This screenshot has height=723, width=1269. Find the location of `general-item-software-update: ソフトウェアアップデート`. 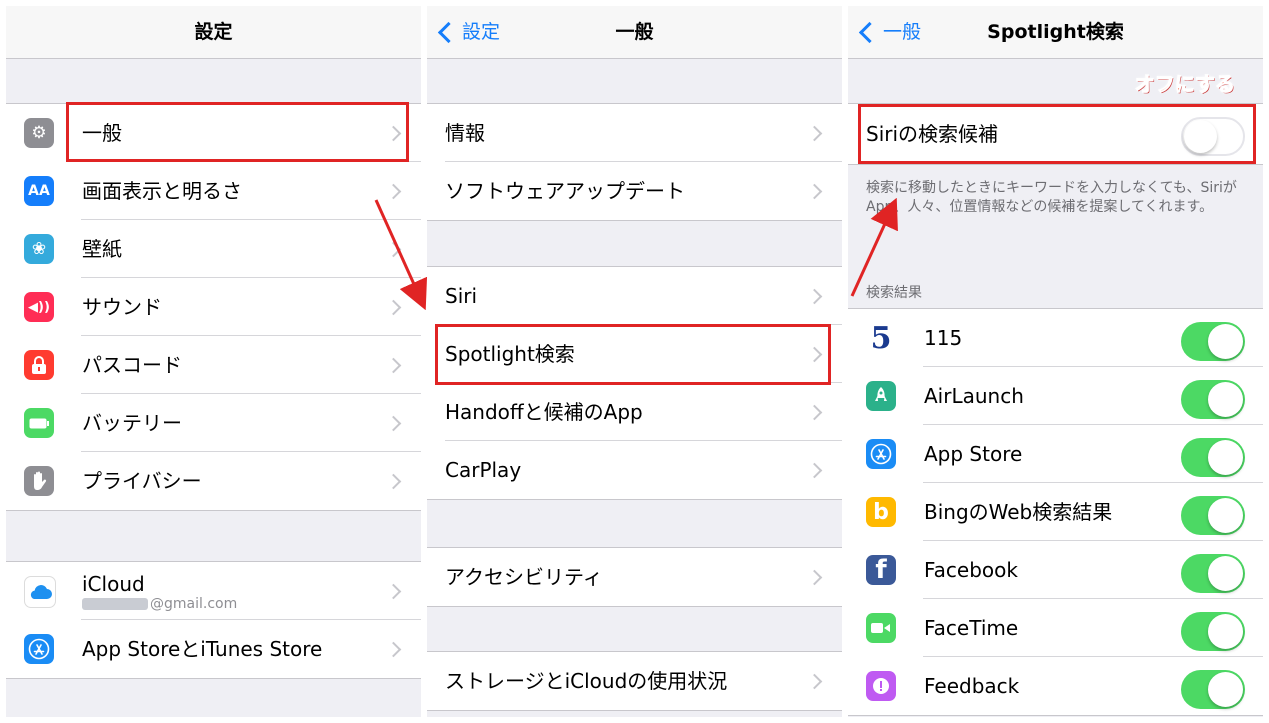

general-item-software-update: ソフトウェアアップデート is located at coordinates (634, 191).